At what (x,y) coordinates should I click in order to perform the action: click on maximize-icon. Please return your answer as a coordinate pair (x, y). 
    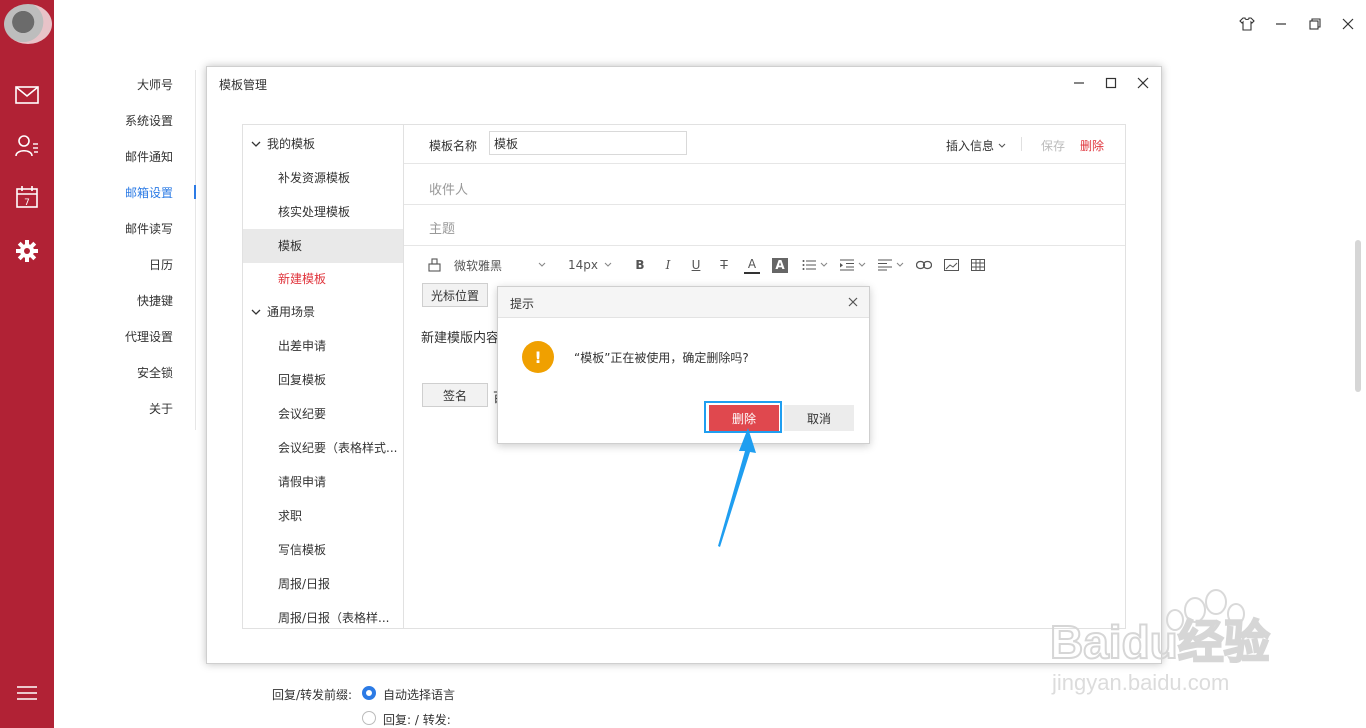
    Looking at the image, I should click on (1111, 83).